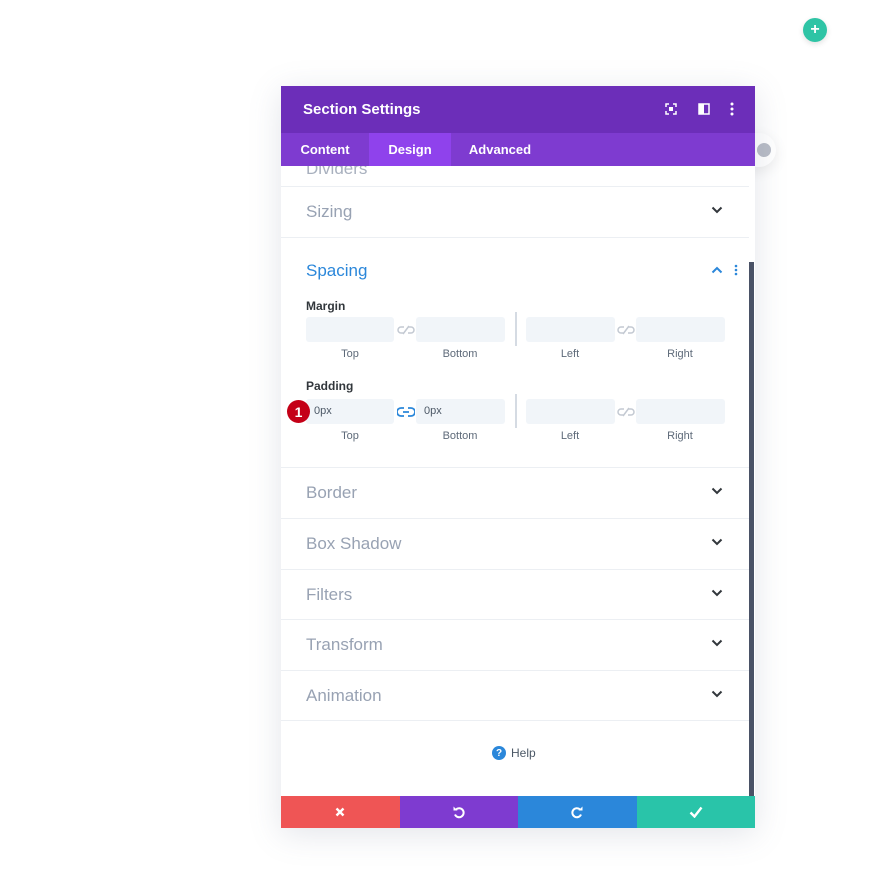 The width and height of the screenshot is (880, 887). I want to click on dividers-toggle-title: Dividers, so click(336, 172).